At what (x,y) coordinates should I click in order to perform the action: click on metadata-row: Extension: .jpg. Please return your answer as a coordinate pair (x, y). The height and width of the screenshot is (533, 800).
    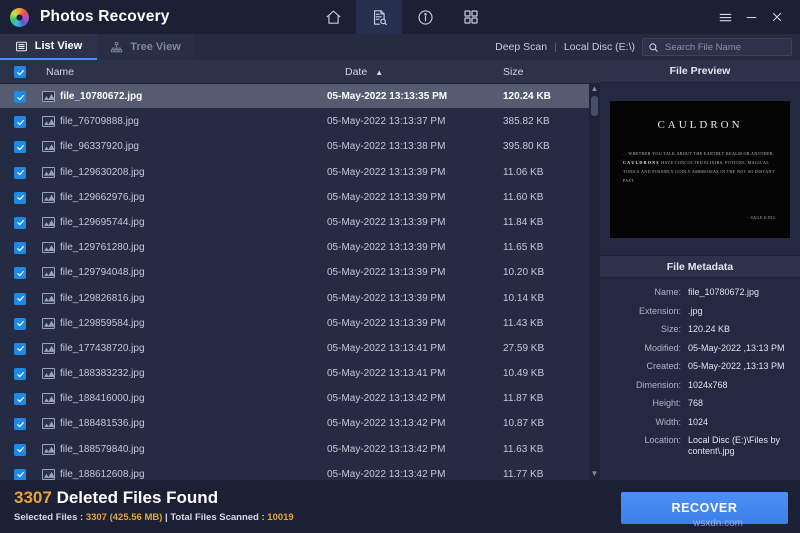
    Looking at the image, I should click on (700, 311).